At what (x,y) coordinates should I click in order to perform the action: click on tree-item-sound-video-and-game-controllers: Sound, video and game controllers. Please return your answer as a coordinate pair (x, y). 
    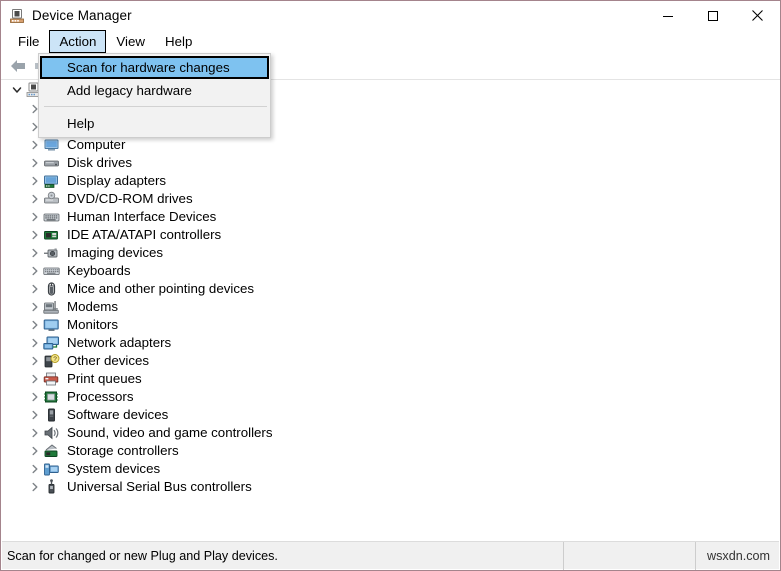
    Looking at the image, I should click on (390, 433).